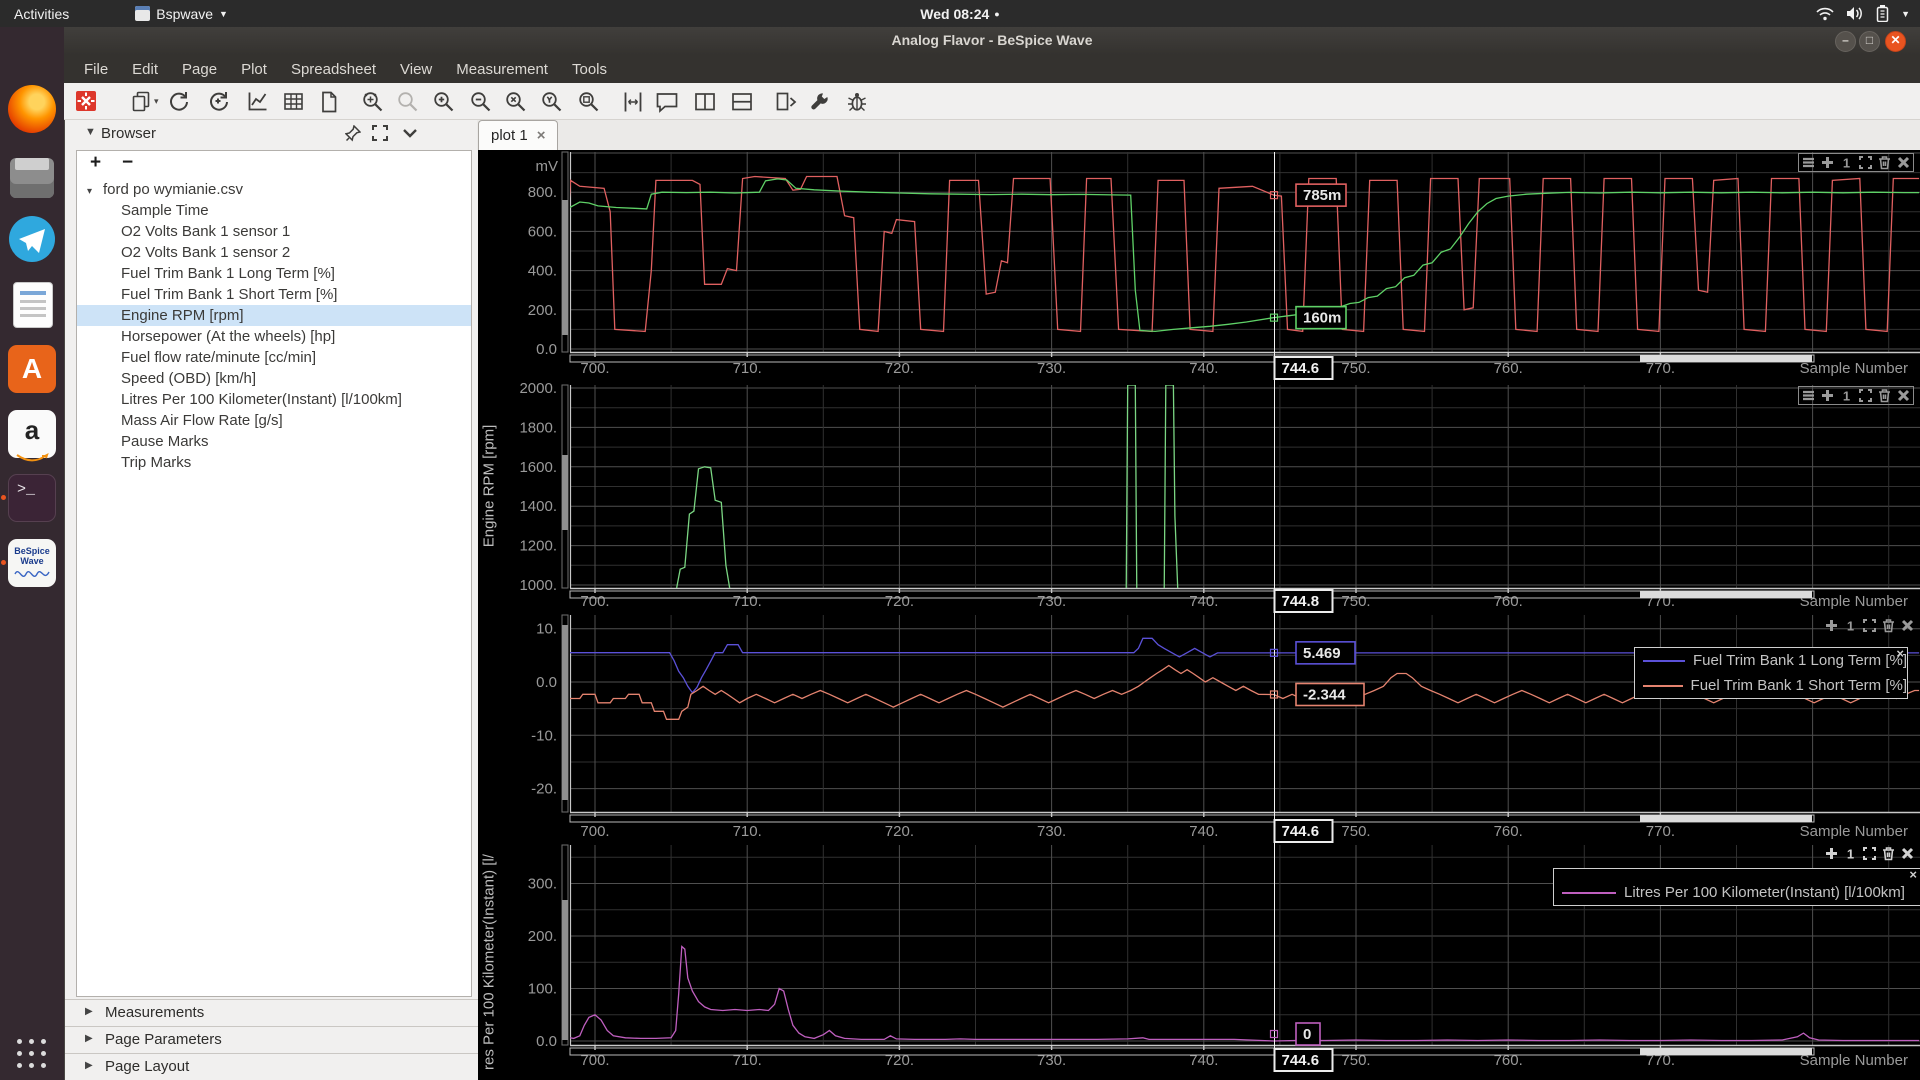  Describe the element at coordinates (274, 441) in the screenshot. I see `tree-item-pause-marks: Pause Marks` at that location.